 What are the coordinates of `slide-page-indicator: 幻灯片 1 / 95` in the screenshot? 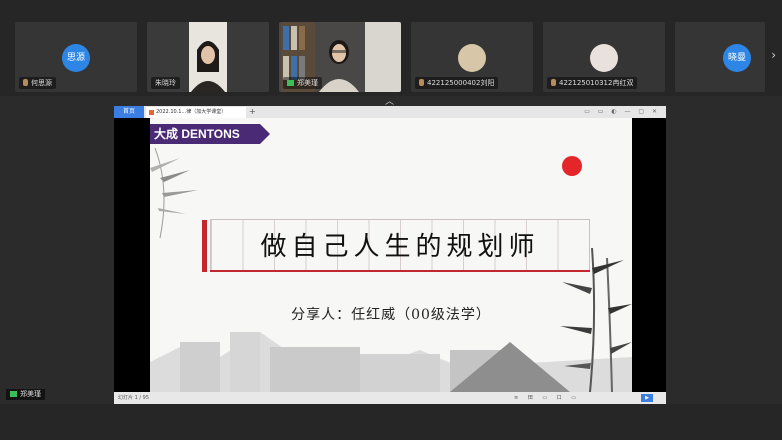 It's located at (133, 398).